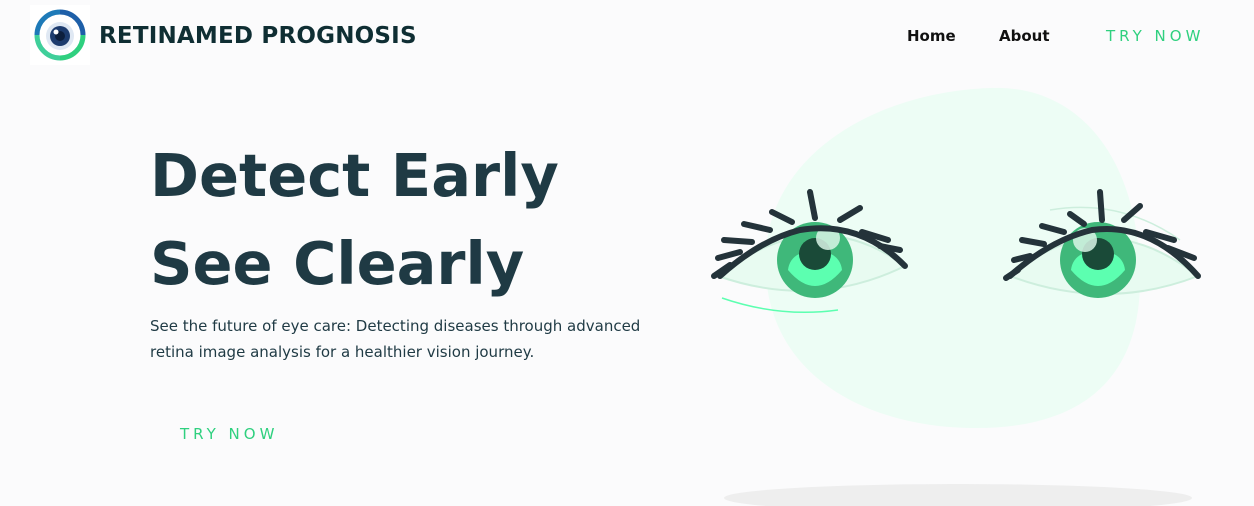 The height and width of the screenshot is (506, 1254). I want to click on hero-title-line2: See Clearly, so click(337, 263).